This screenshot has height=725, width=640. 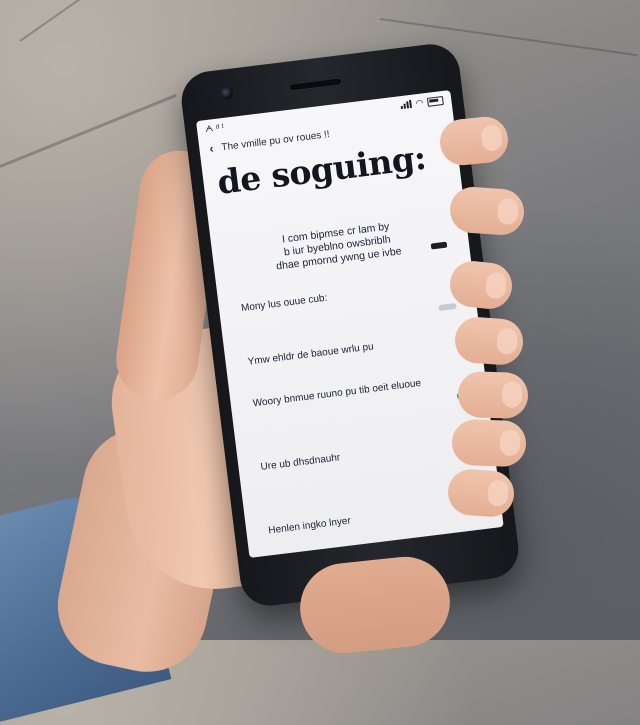 I want to click on setting-toggle, so click(x=447, y=307).